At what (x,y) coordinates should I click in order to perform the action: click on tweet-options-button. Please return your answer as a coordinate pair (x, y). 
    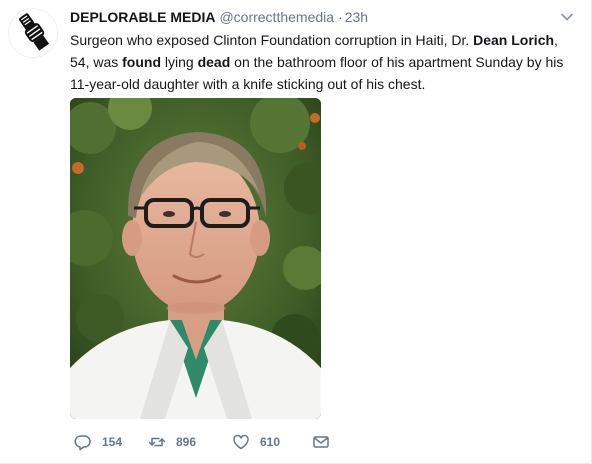
    Looking at the image, I should click on (567, 17).